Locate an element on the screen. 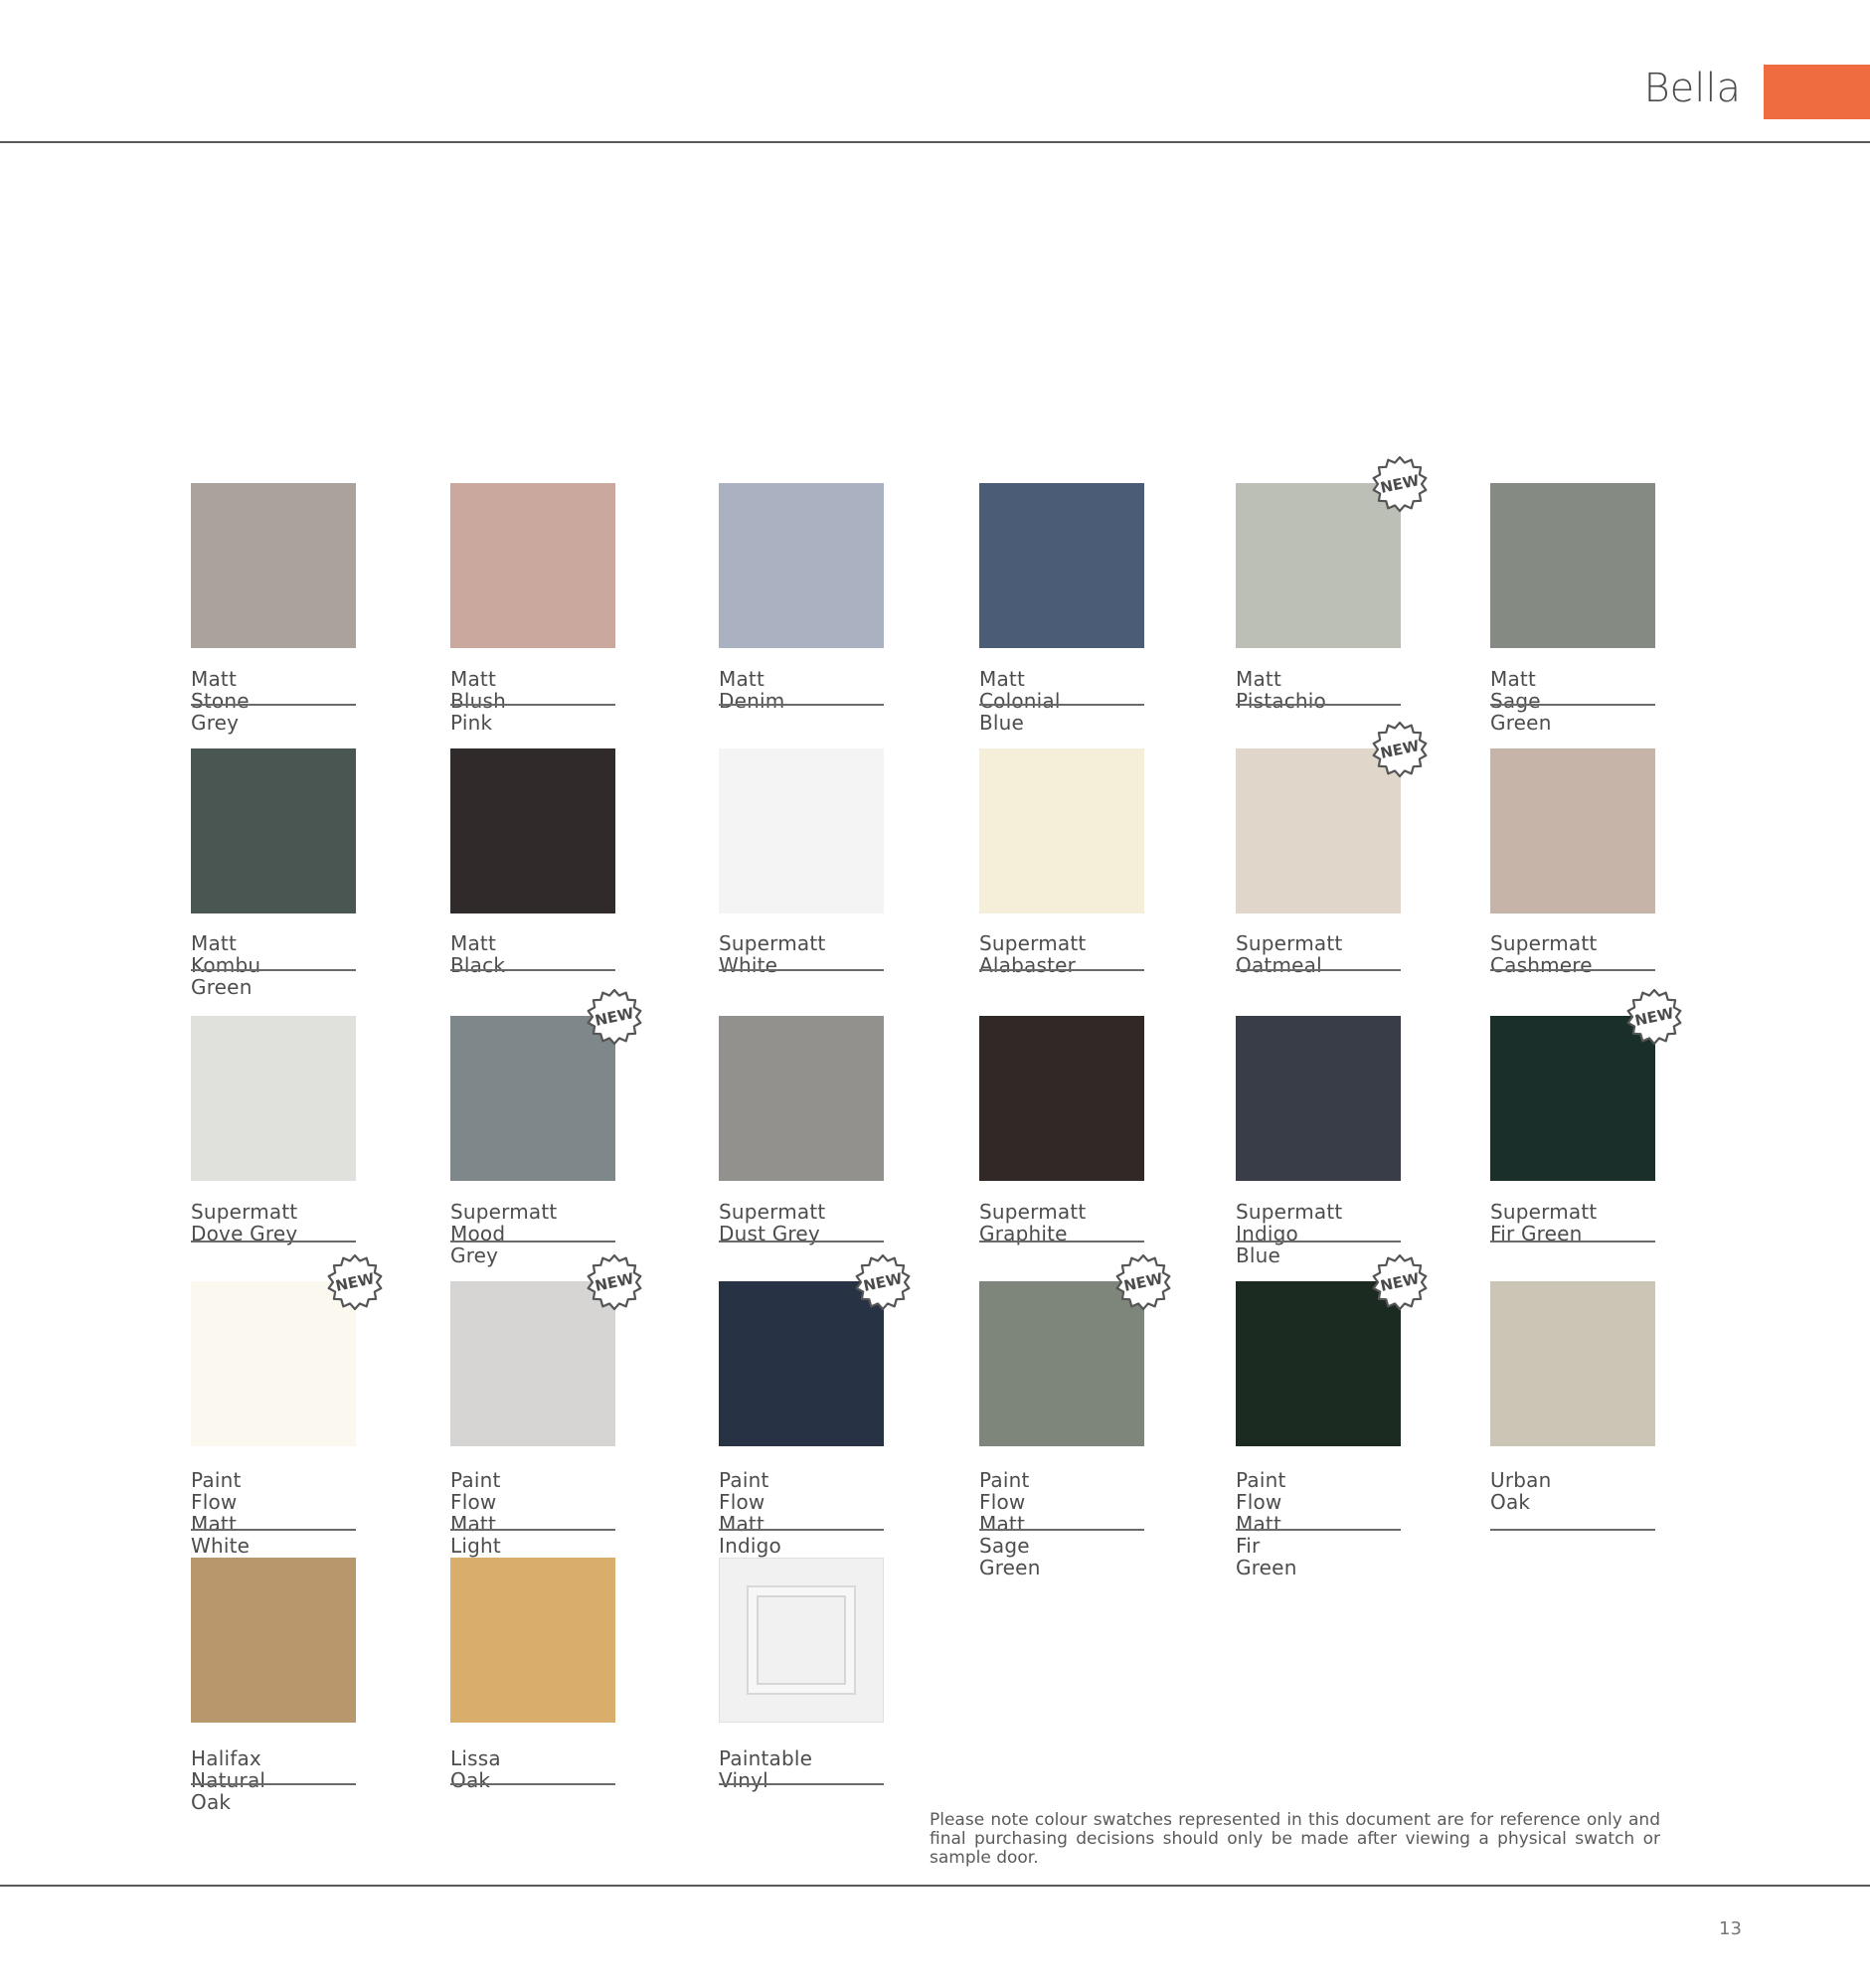  door-panel is located at coordinates (801, 1640).